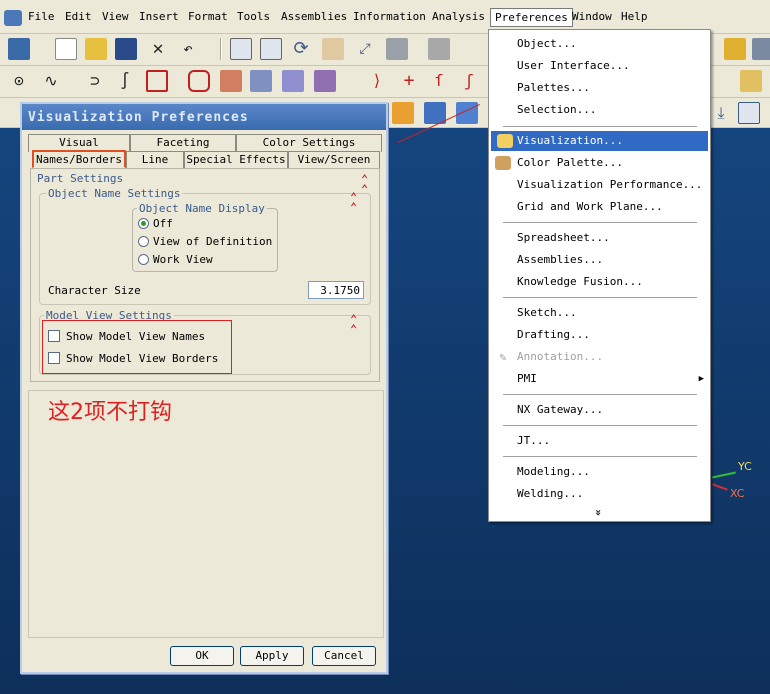 The image size is (770, 694). Describe the element at coordinates (721, 113) in the screenshot. I see `wcs-icon: ⤓` at that location.